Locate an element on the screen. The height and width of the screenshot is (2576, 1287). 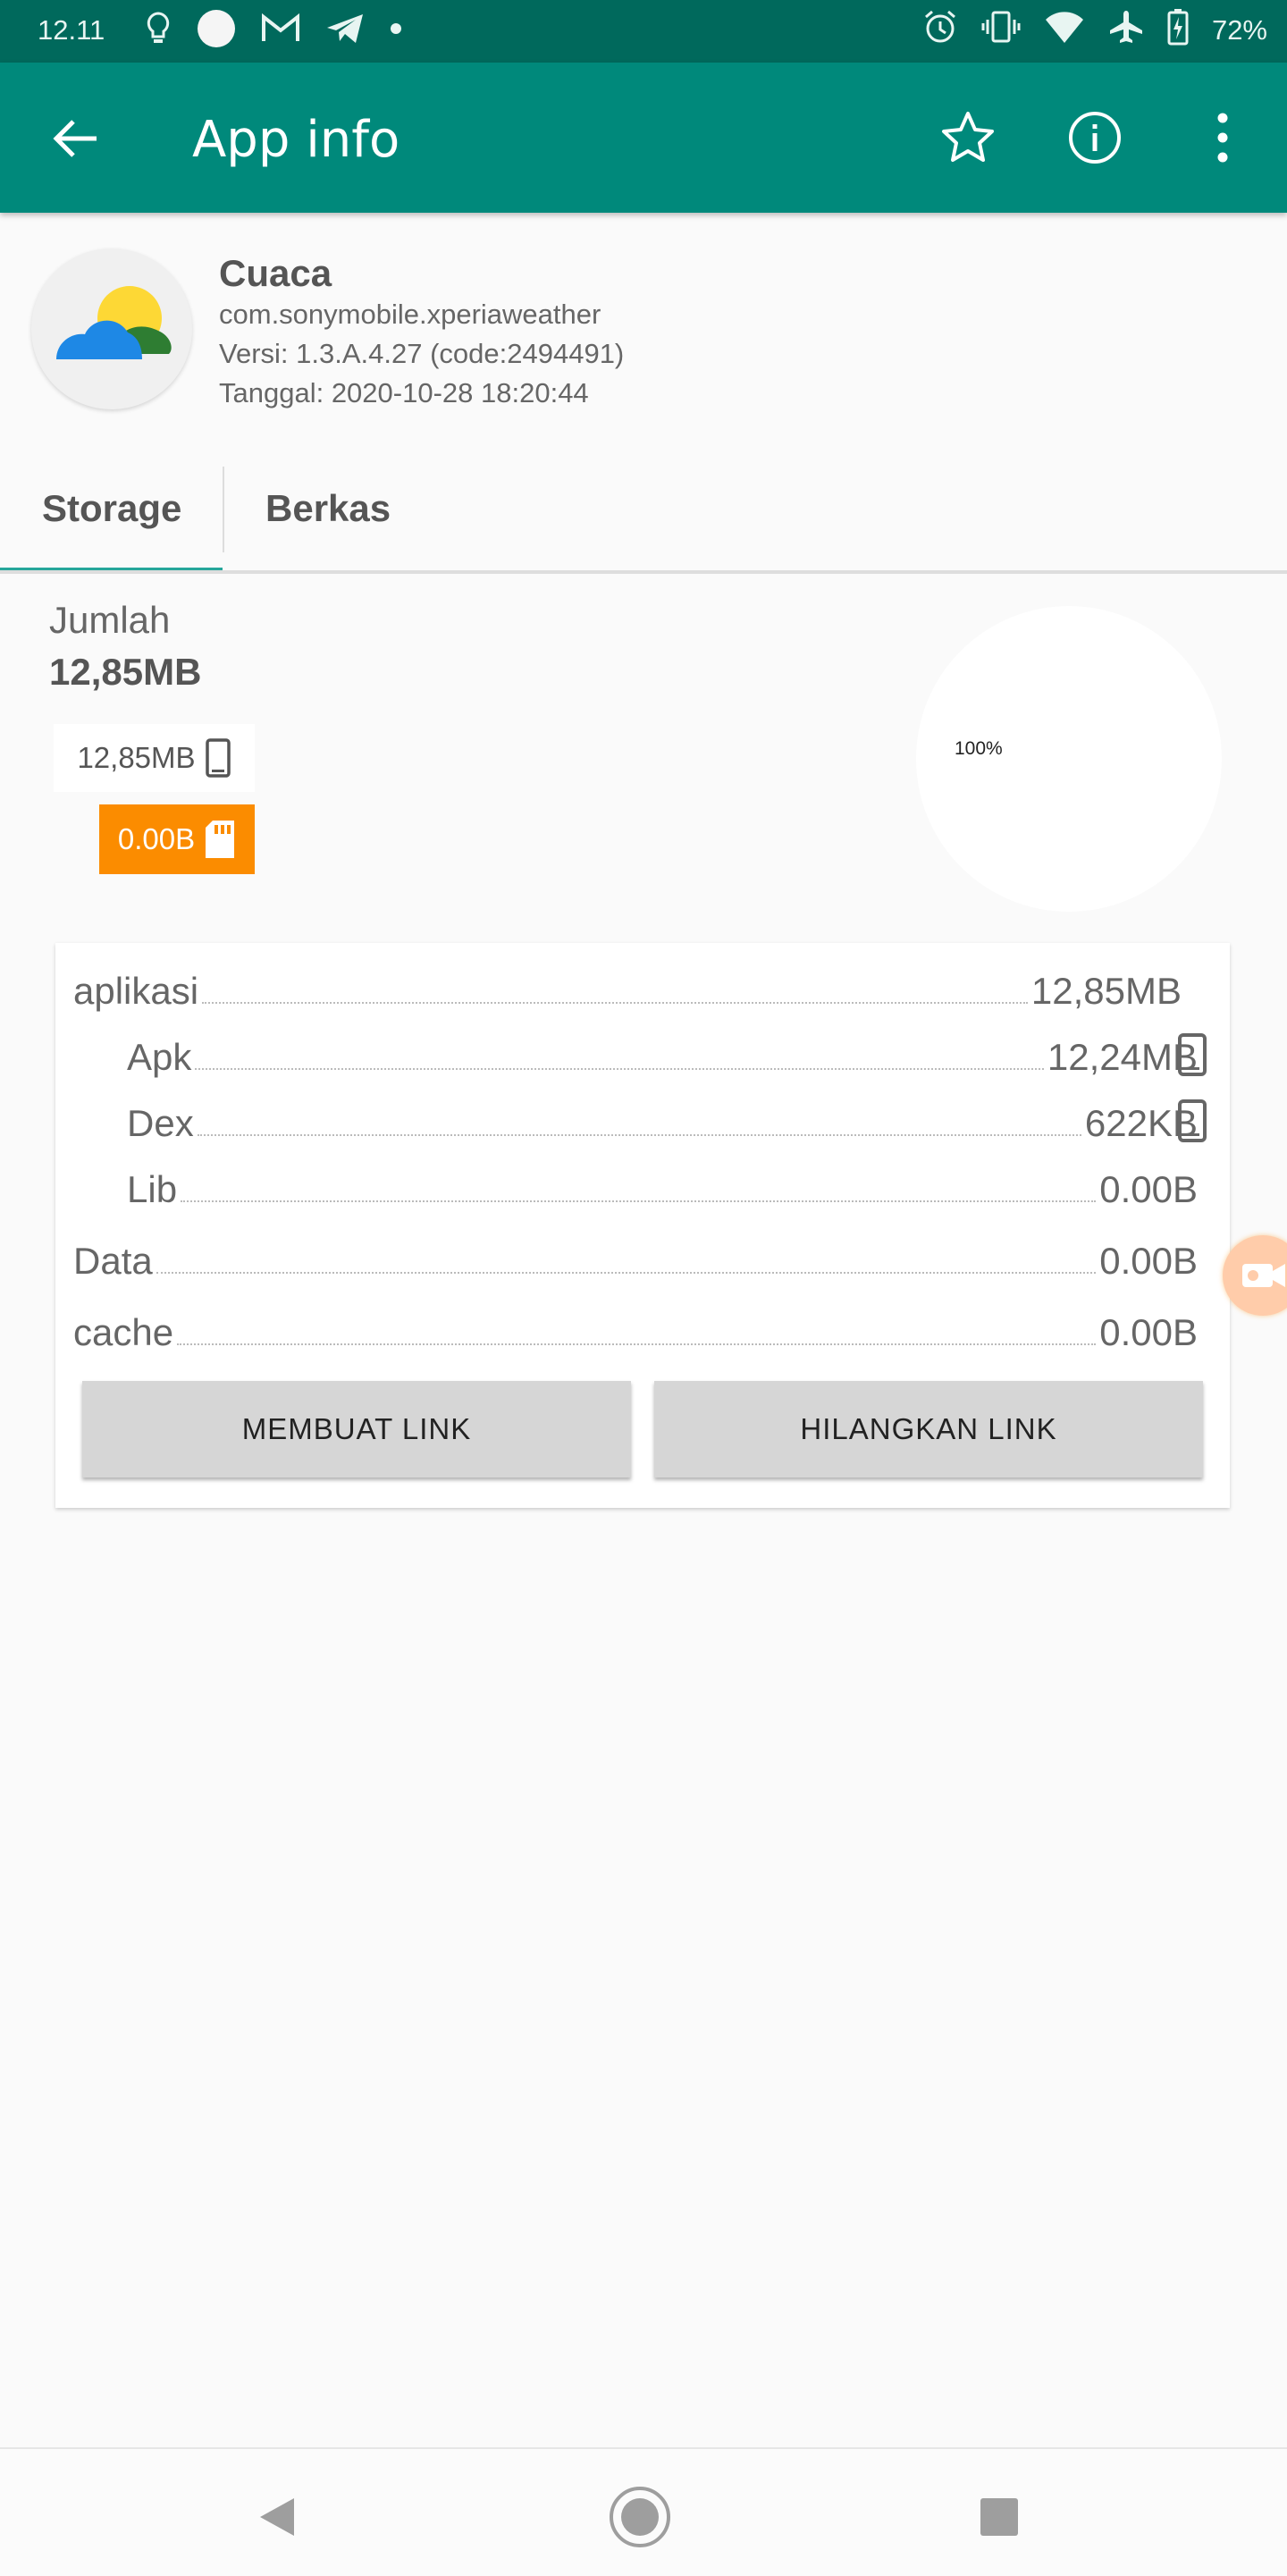
back-button is located at coordinates (76, 139).